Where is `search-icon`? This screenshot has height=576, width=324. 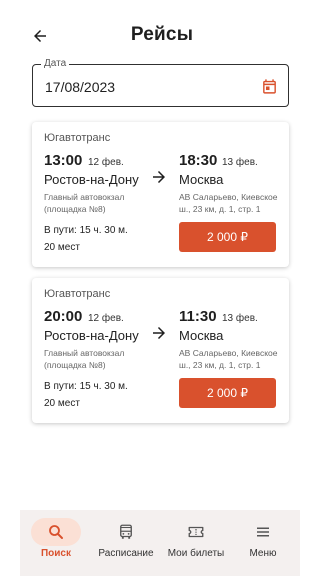
search-icon is located at coordinates (56, 532).